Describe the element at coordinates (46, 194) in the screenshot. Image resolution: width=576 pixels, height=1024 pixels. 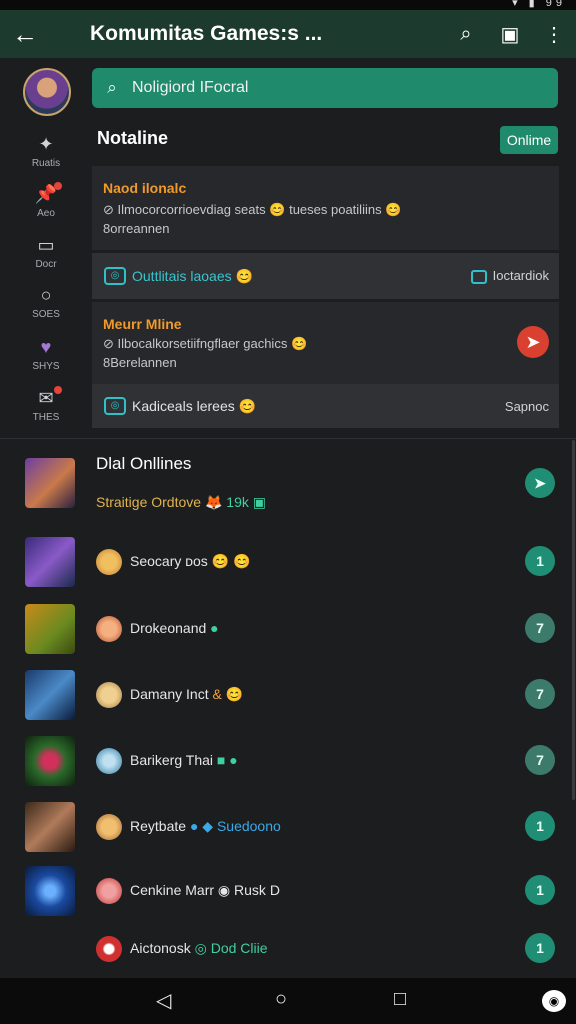
I see `pin-icon: 📌` at that location.